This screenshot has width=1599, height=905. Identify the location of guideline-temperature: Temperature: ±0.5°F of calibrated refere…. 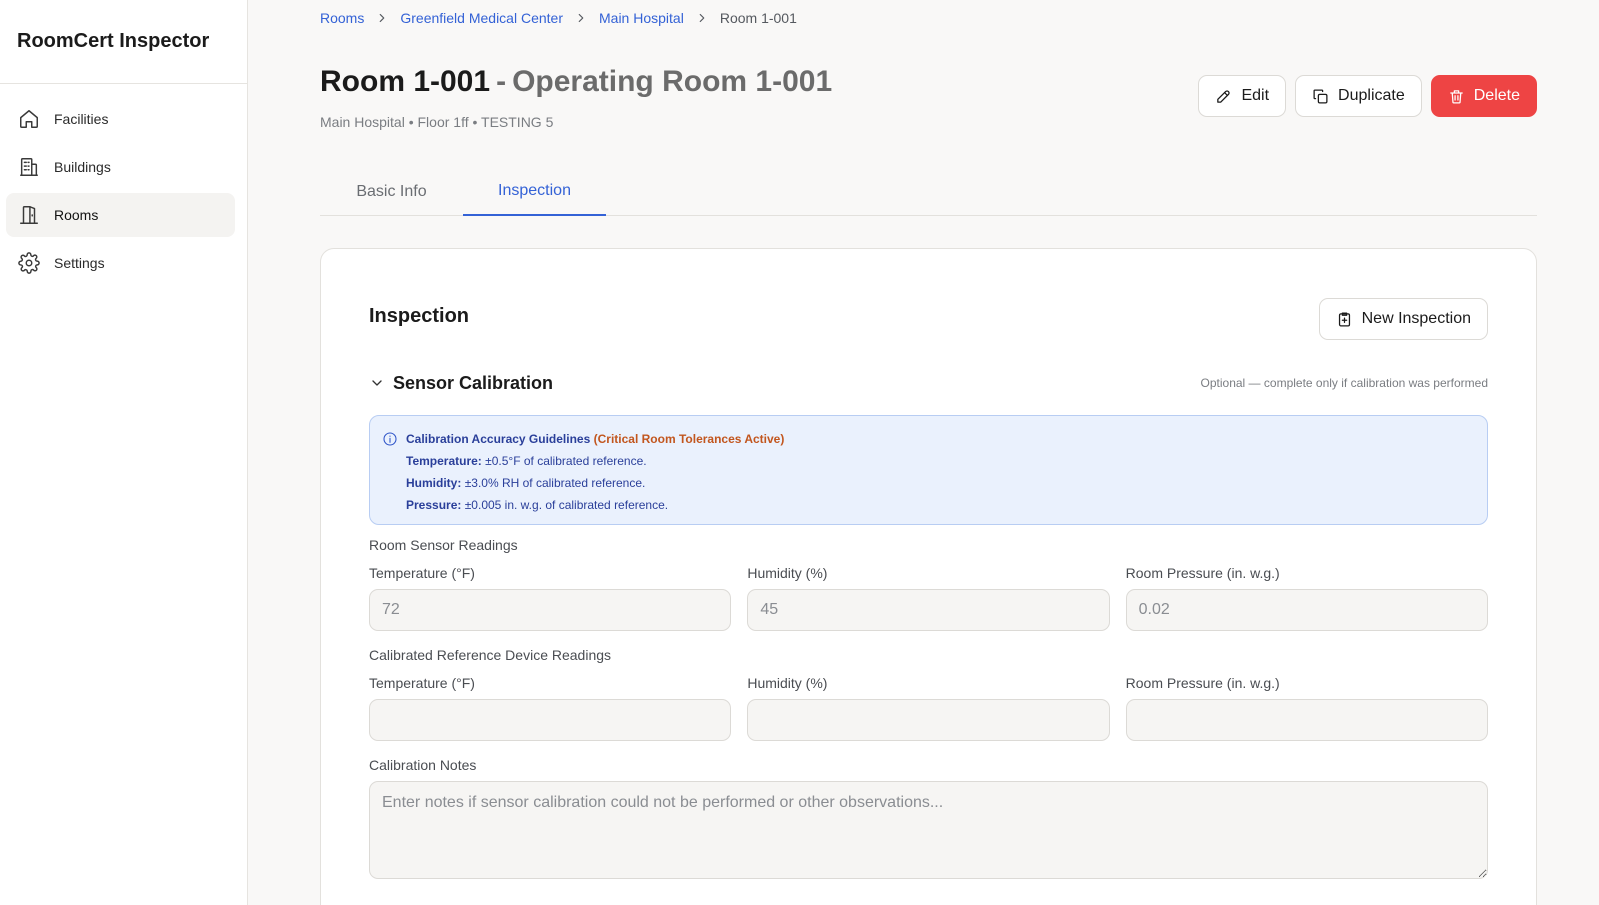
(939, 461).